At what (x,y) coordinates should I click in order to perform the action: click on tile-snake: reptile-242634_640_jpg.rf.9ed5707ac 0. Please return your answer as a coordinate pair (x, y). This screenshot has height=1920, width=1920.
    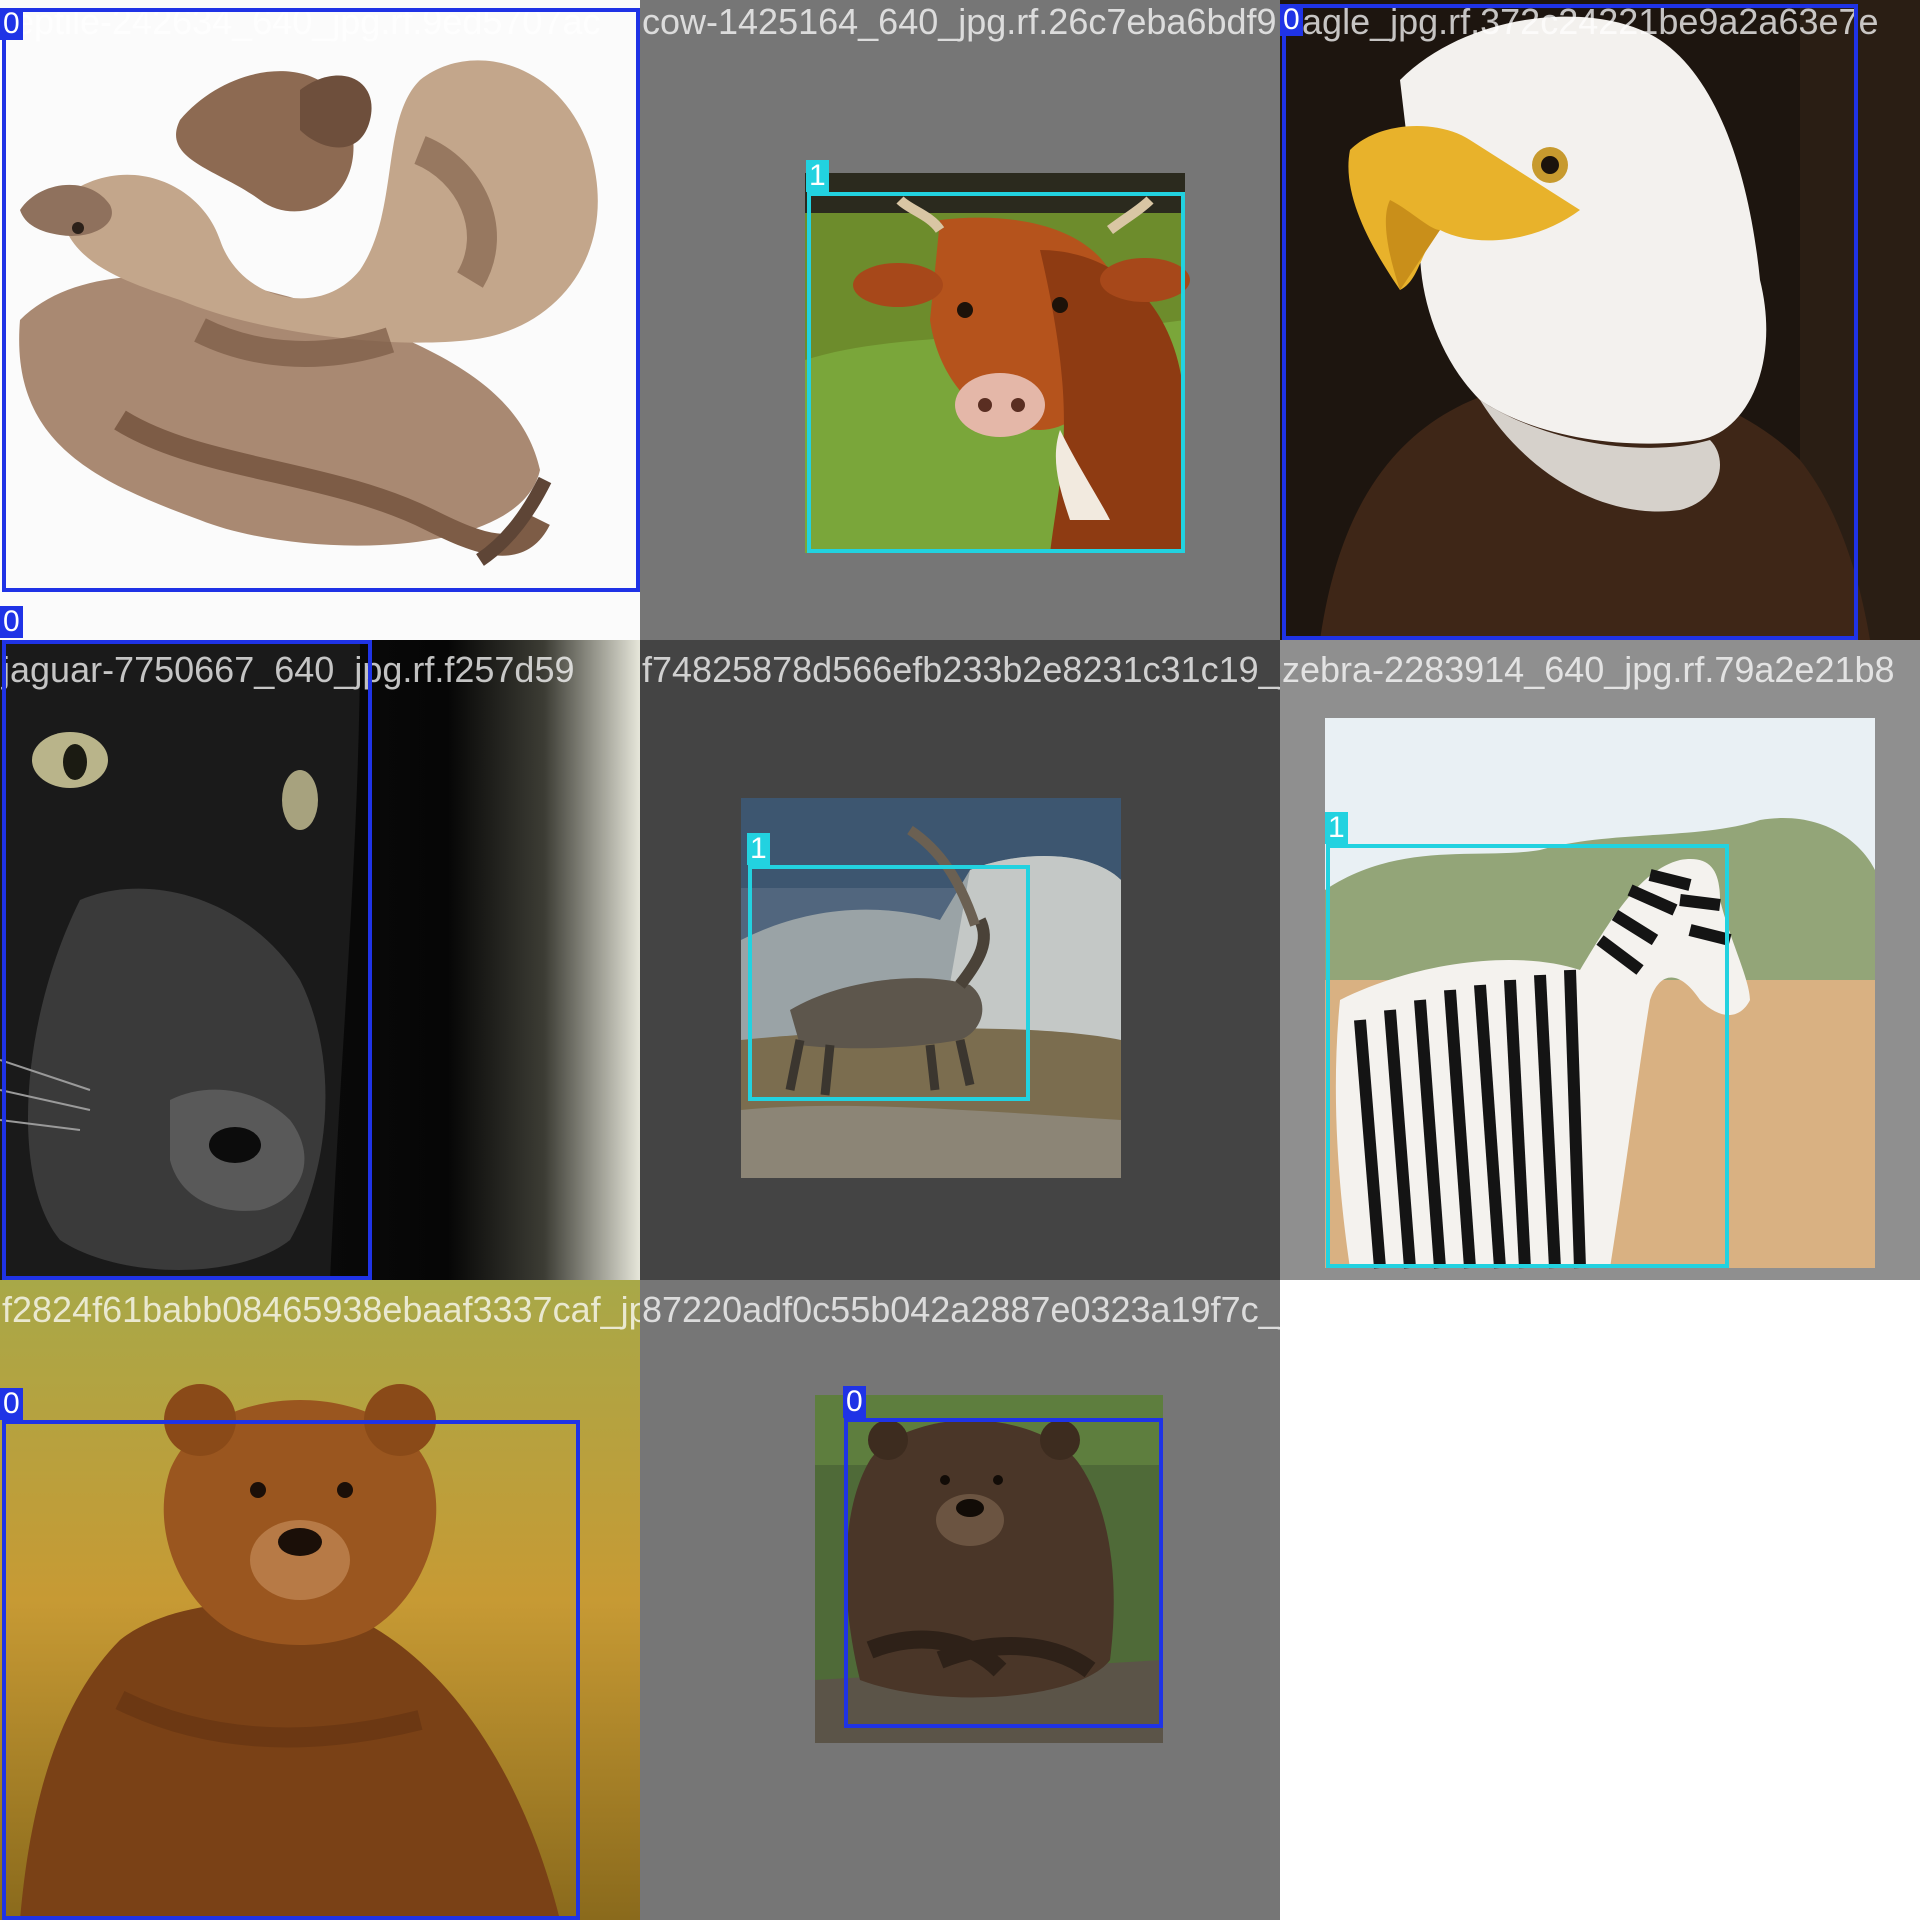
    Looking at the image, I should click on (320, 320).